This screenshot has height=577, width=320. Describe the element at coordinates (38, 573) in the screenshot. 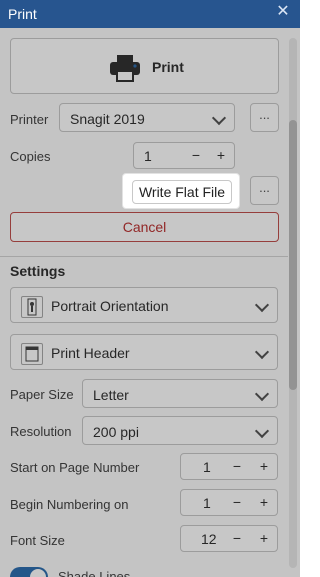

I see `toggle-knob` at that location.